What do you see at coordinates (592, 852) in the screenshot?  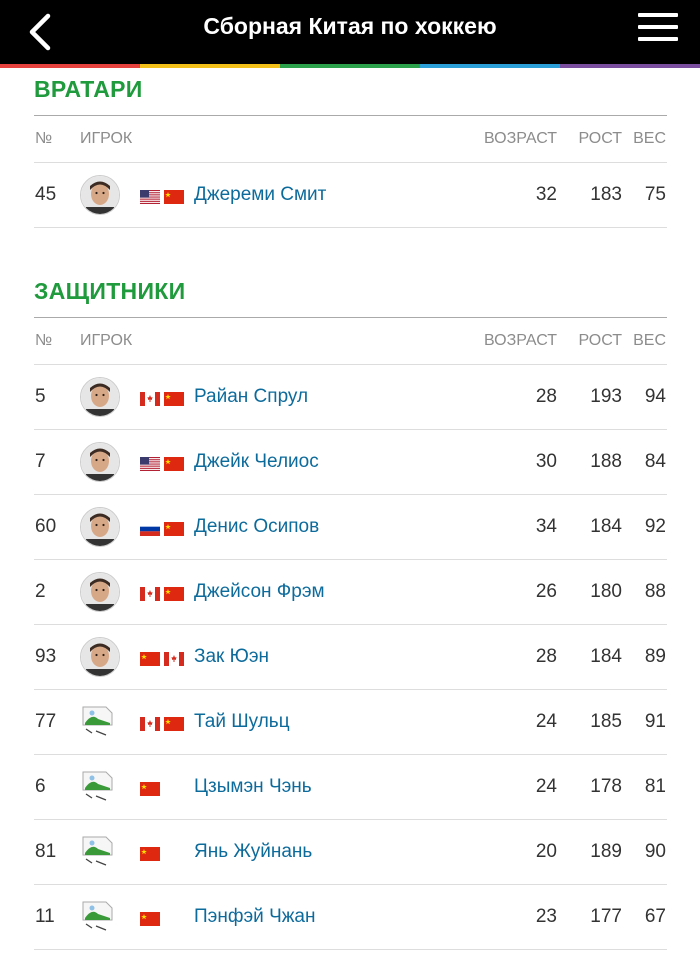 I see `player-height: 189` at bounding box center [592, 852].